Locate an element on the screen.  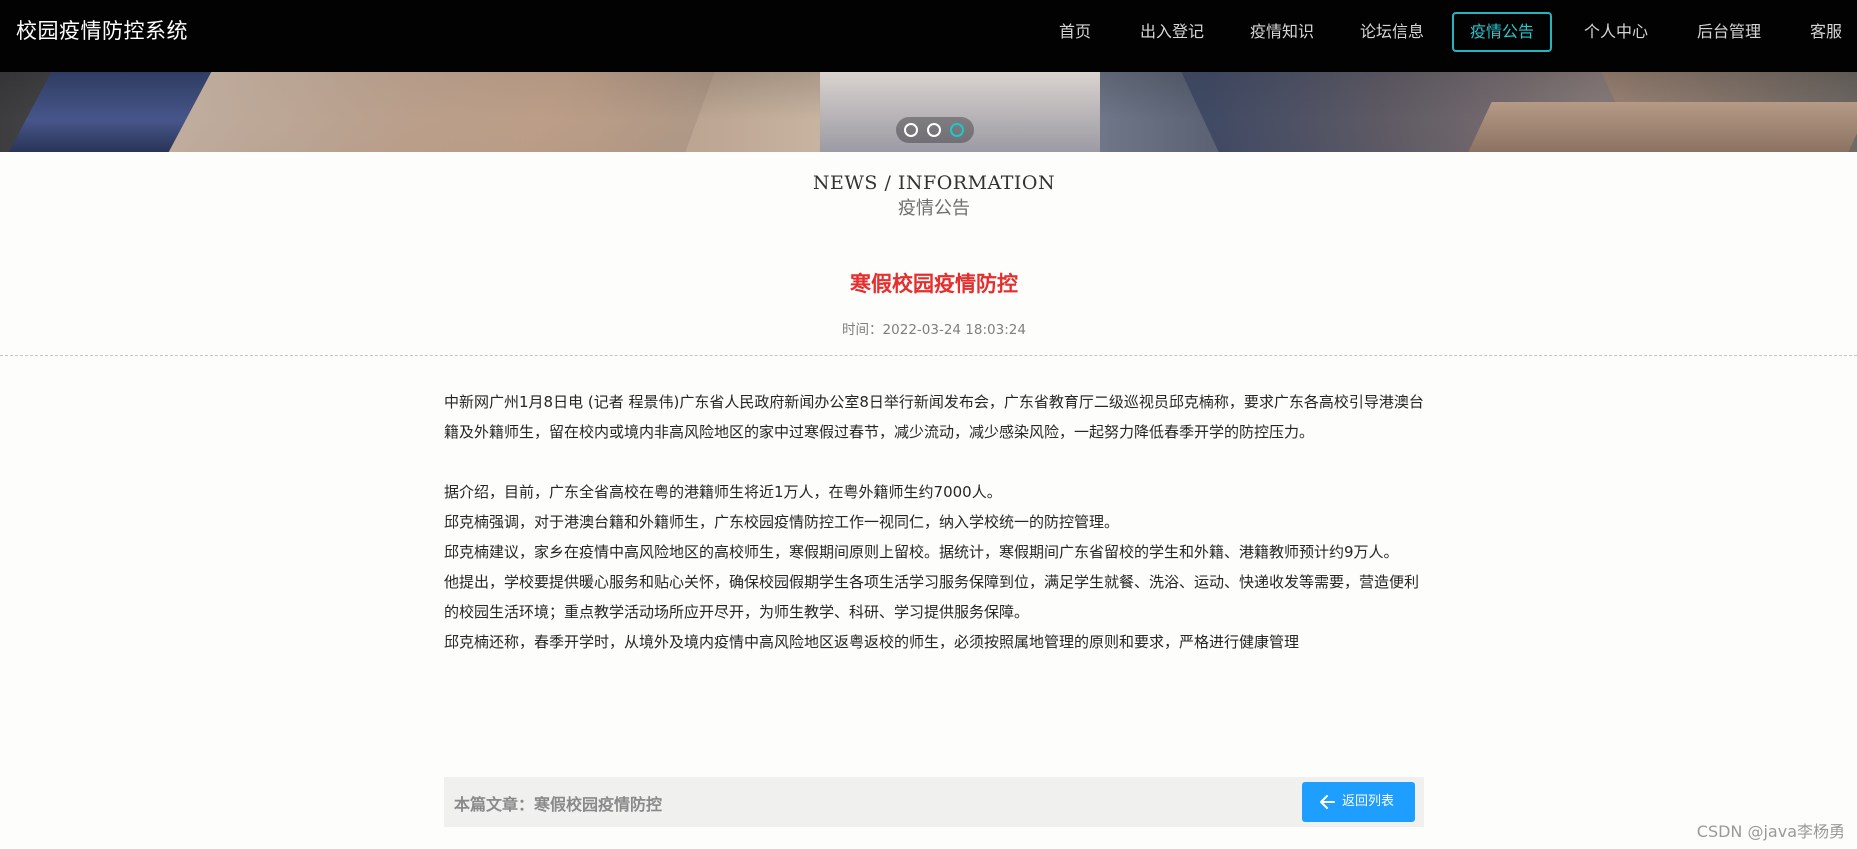
divider is located at coordinates (928, 355).